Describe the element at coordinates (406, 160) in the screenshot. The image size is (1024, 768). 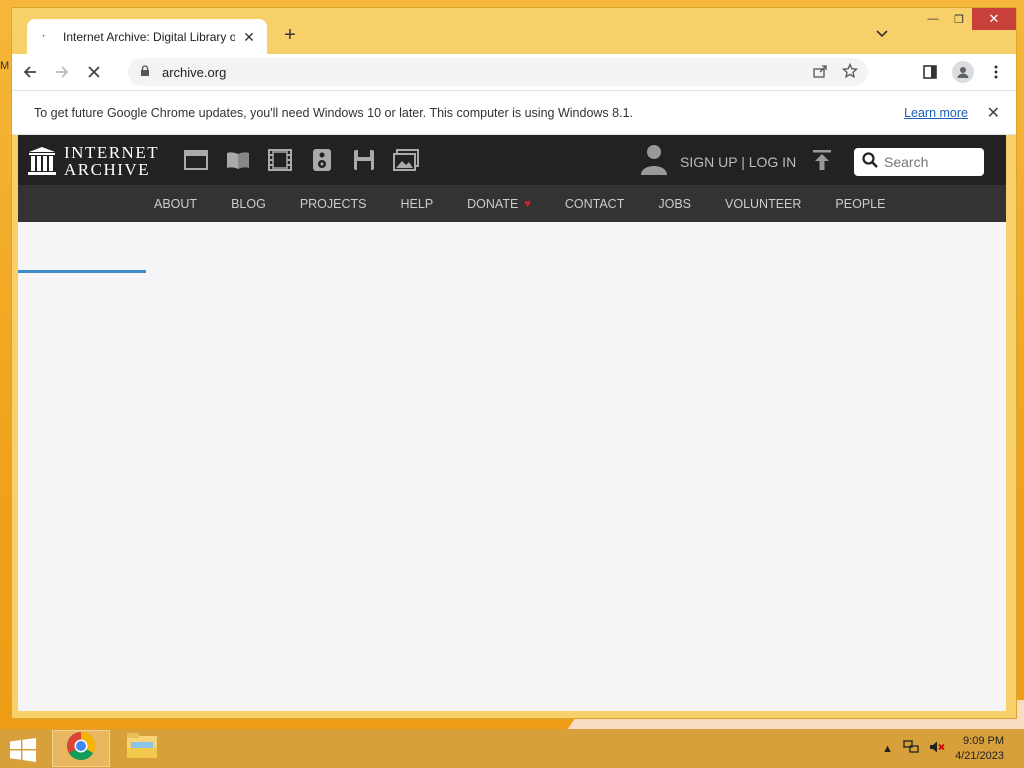
I see `images-icon` at that location.